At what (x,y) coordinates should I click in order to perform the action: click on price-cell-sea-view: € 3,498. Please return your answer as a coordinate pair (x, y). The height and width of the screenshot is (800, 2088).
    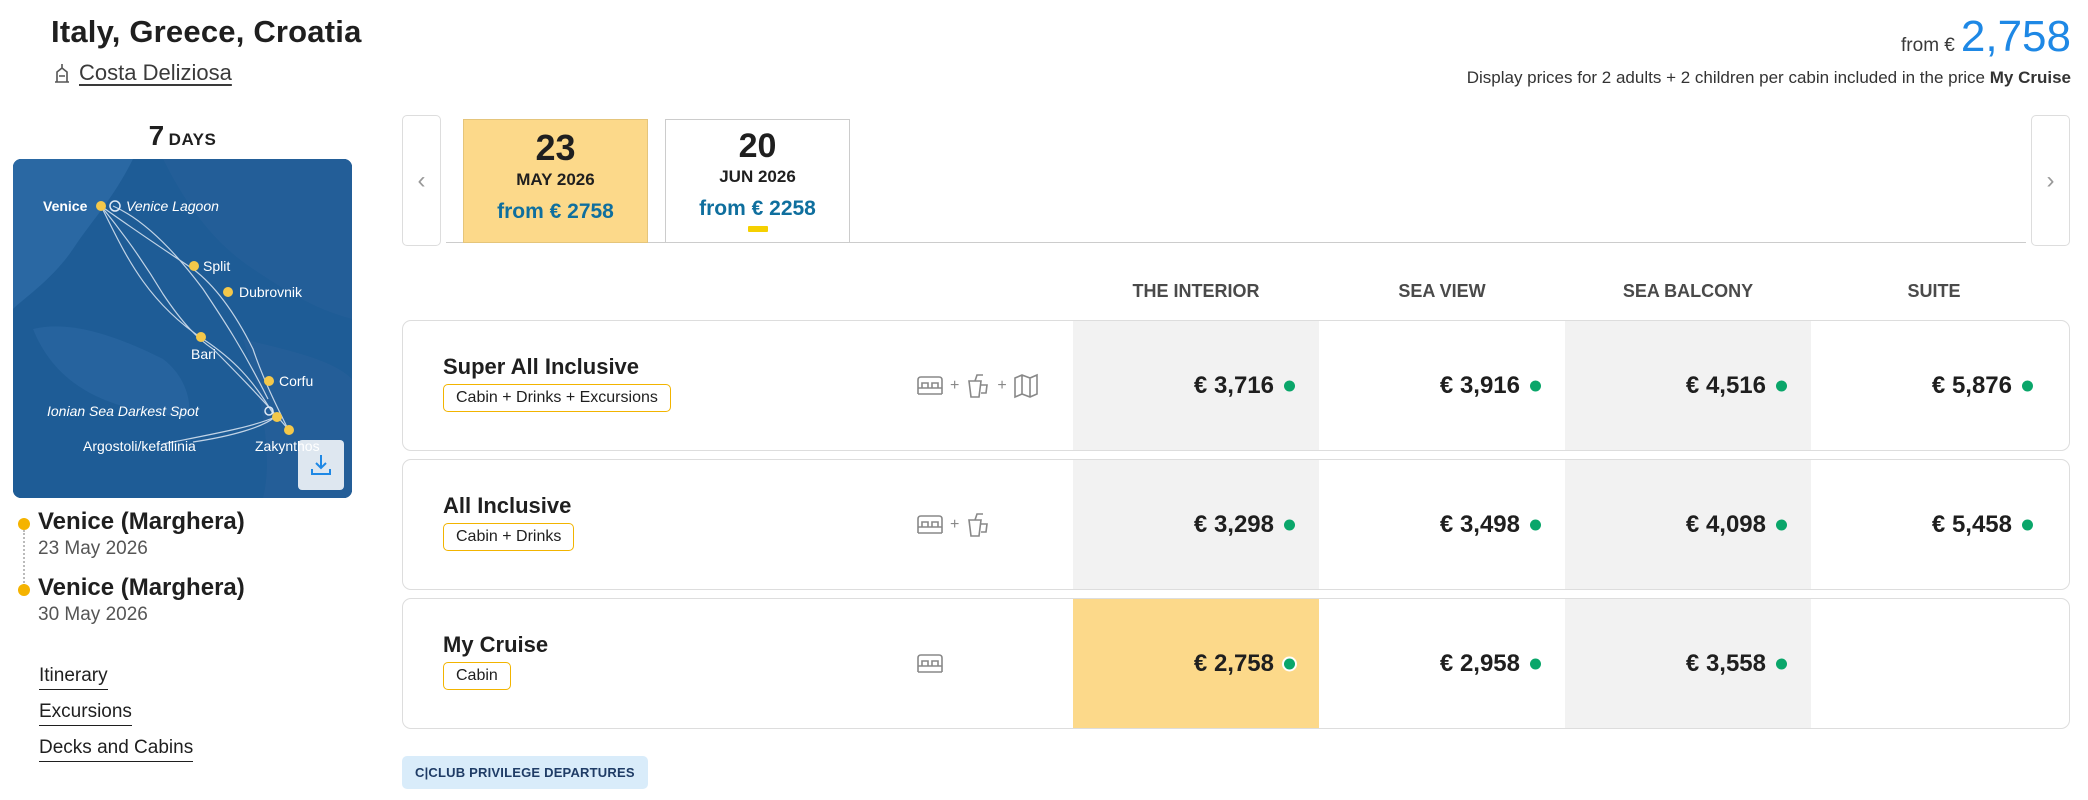
    Looking at the image, I should click on (1442, 524).